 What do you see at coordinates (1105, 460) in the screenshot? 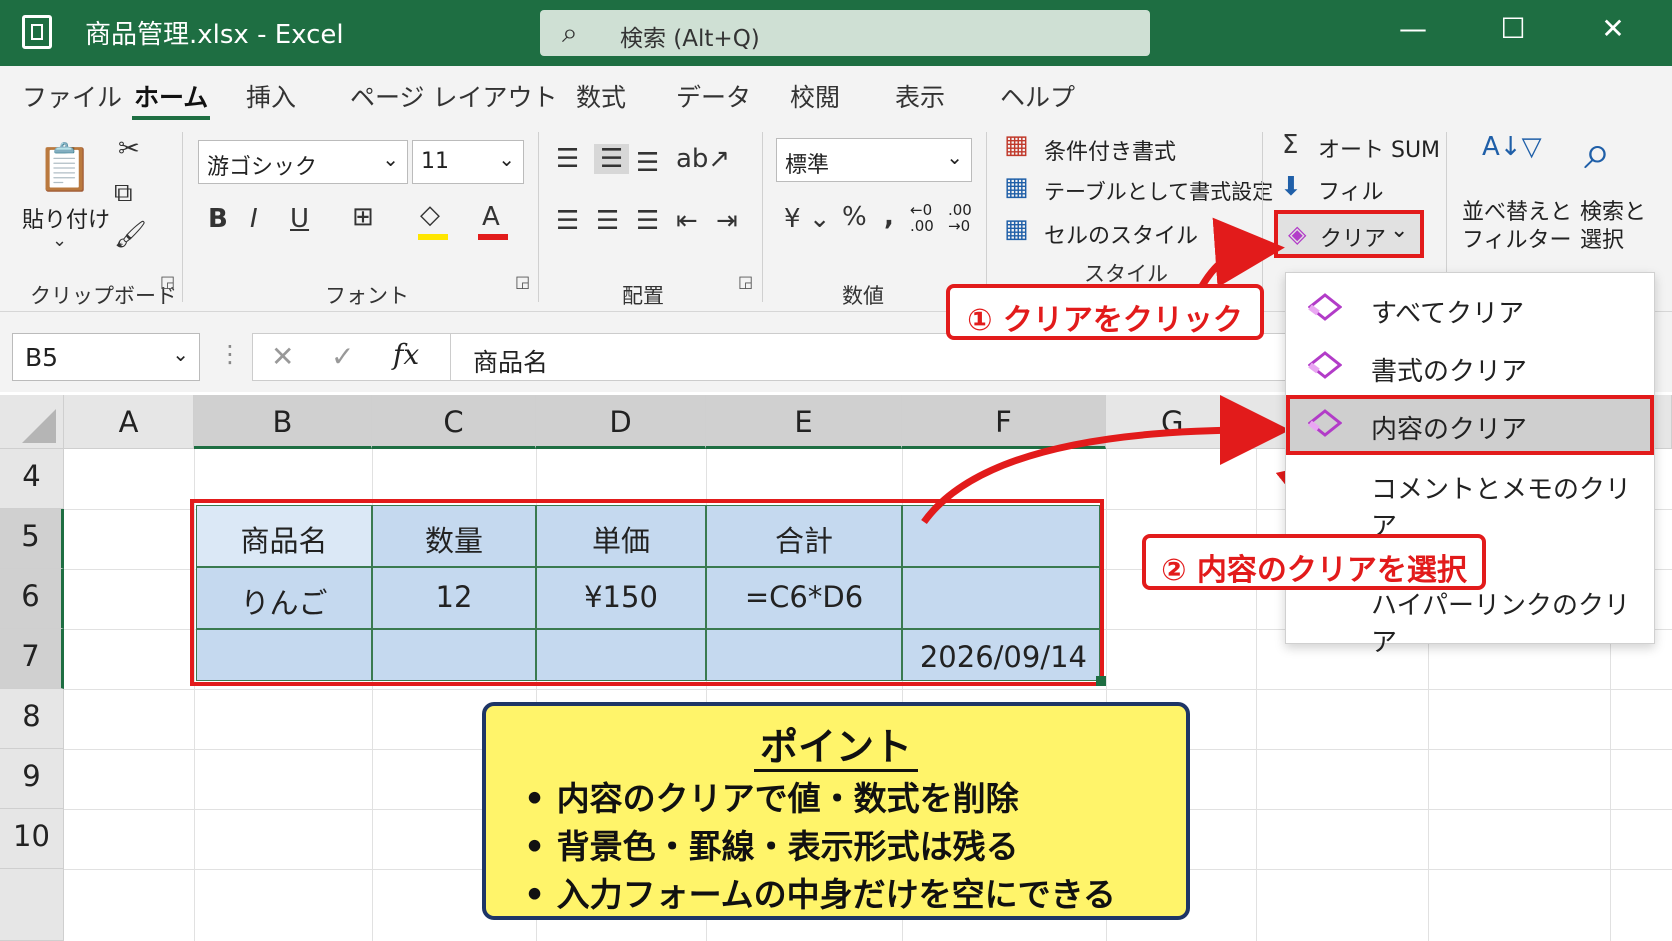
I see `arrow-to-content-clear` at bounding box center [1105, 460].